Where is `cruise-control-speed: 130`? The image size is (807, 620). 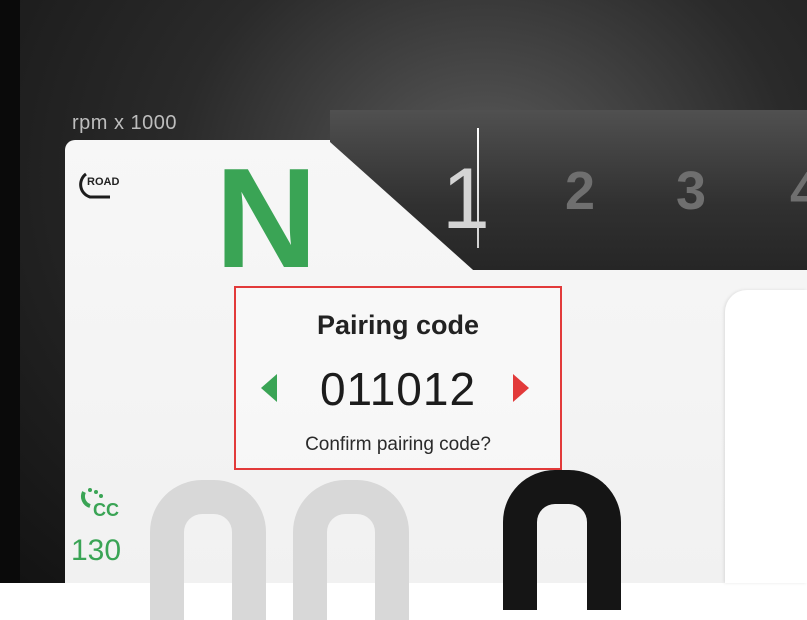
cruise-control-speed: 130 is located at coordinates (96, 550).